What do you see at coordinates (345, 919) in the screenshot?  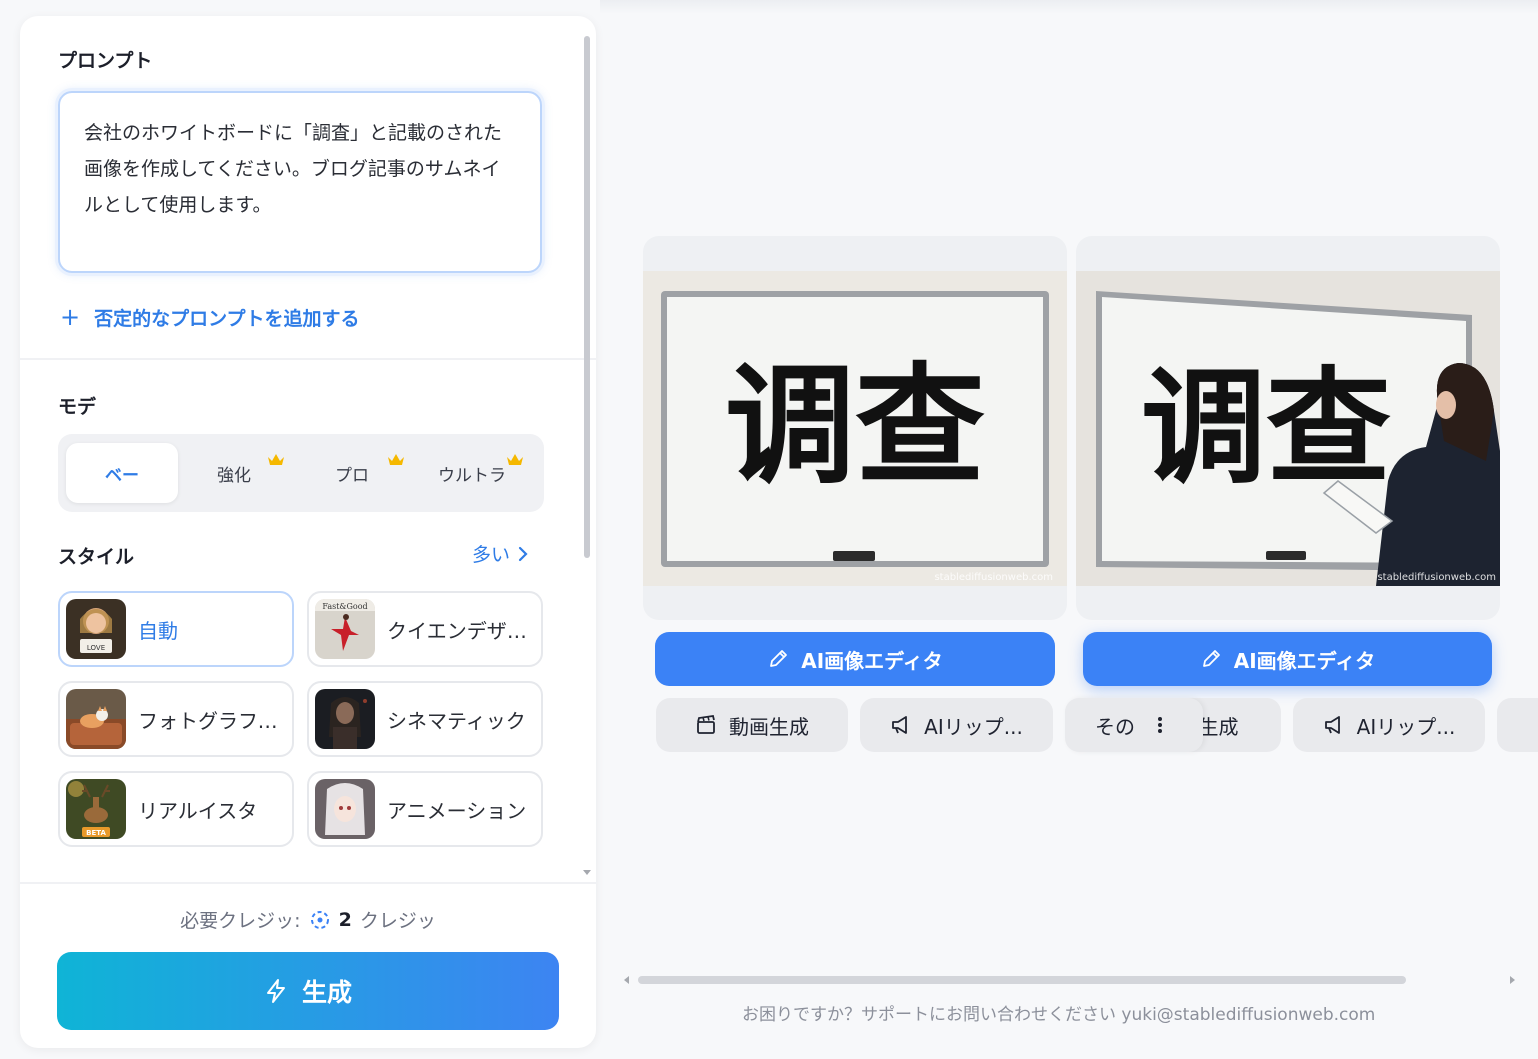 I see `credits-amount: 2` at bounding box center [345, 919].